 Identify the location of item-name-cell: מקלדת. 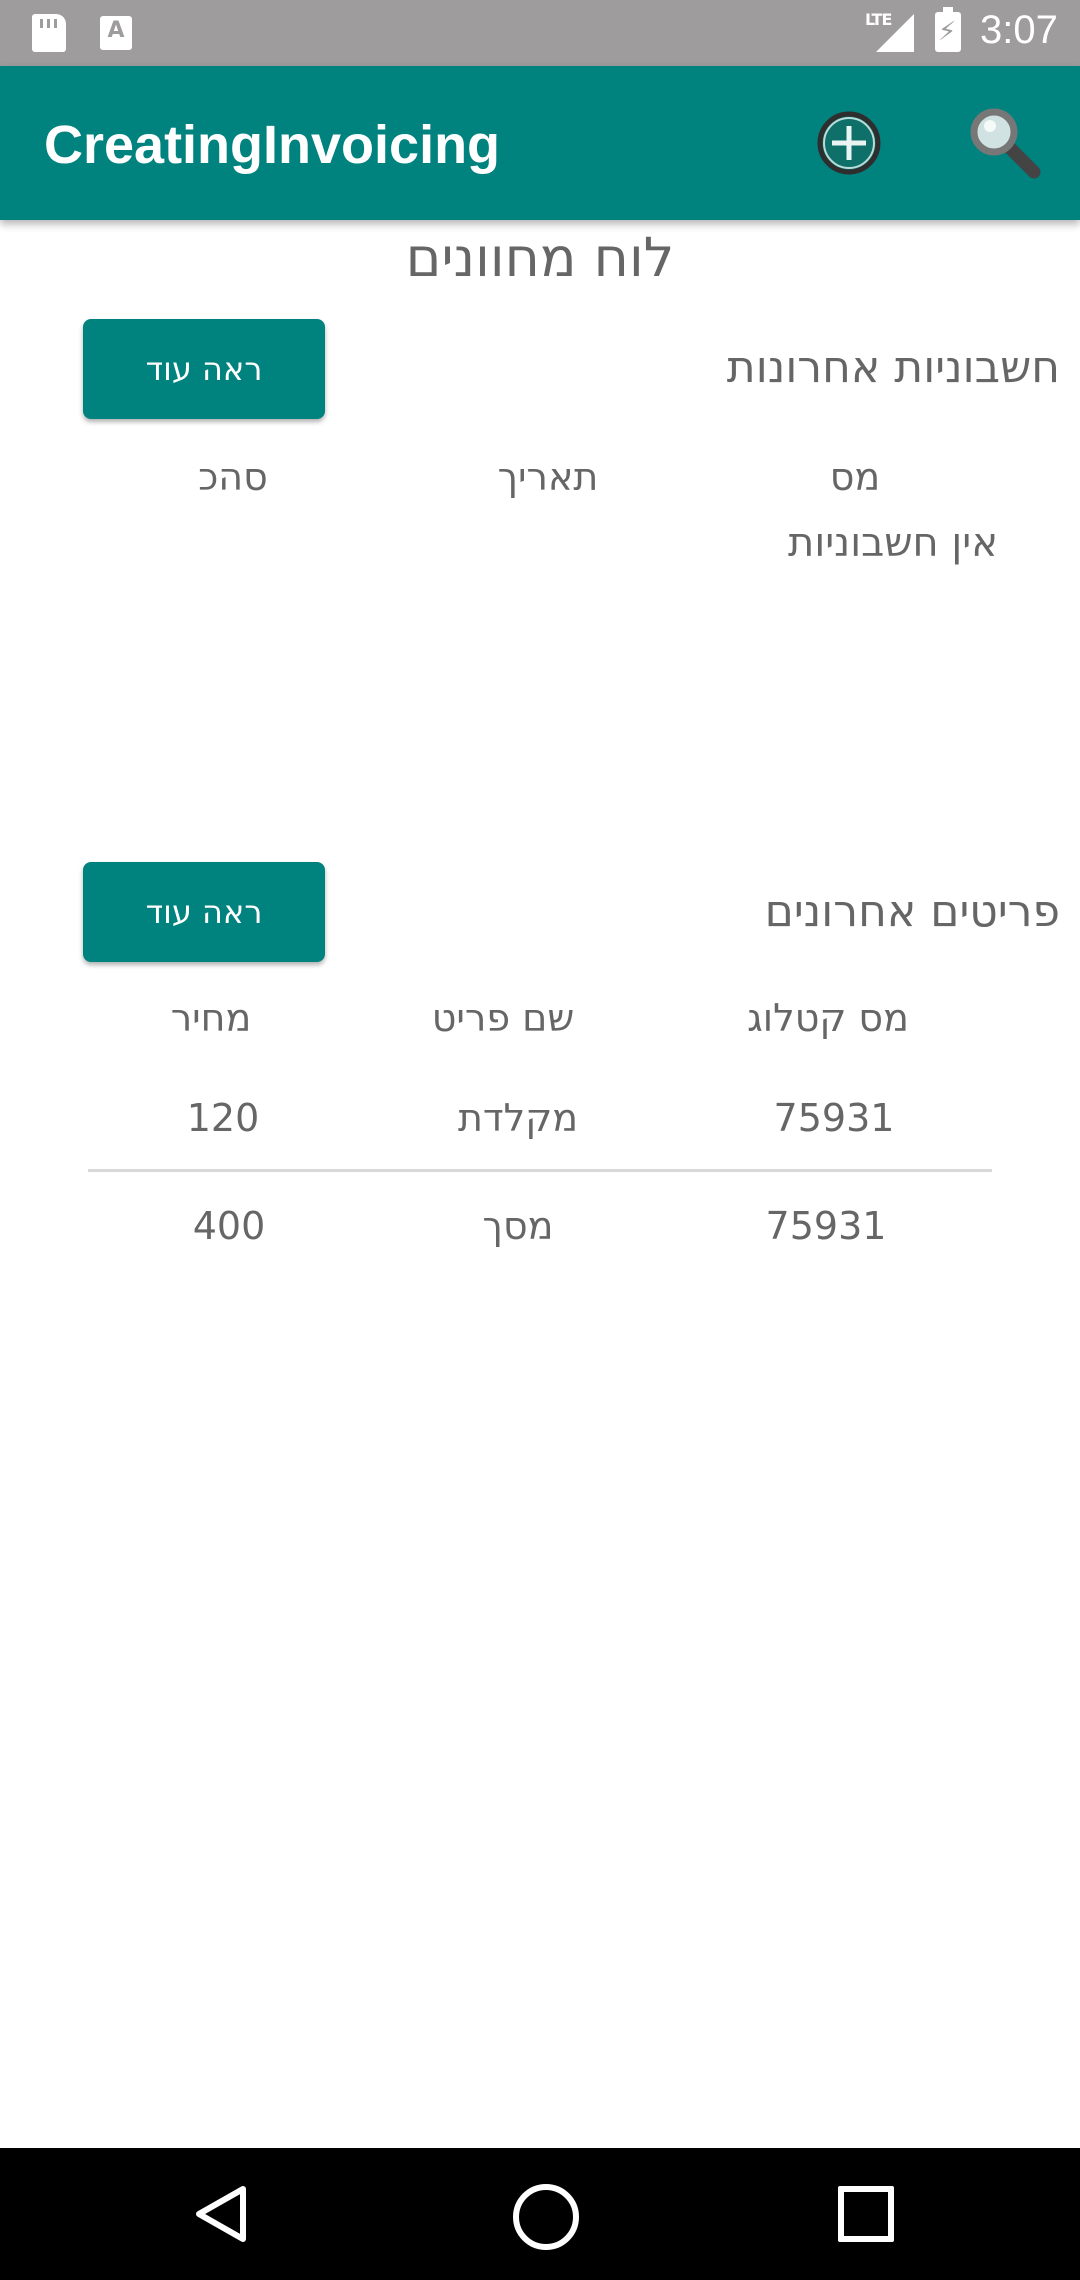
(518, 1118).